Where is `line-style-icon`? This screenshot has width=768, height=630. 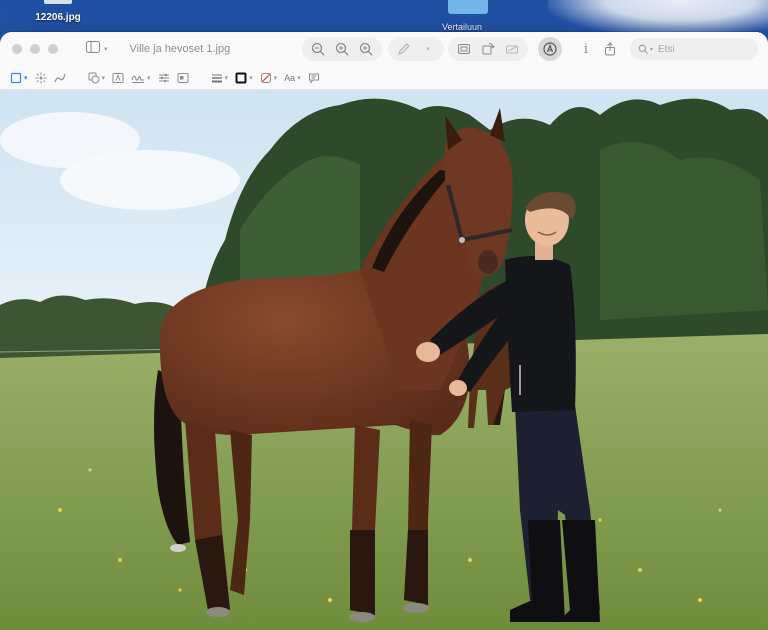 line-style-icon is located at coordinates (216, 78).